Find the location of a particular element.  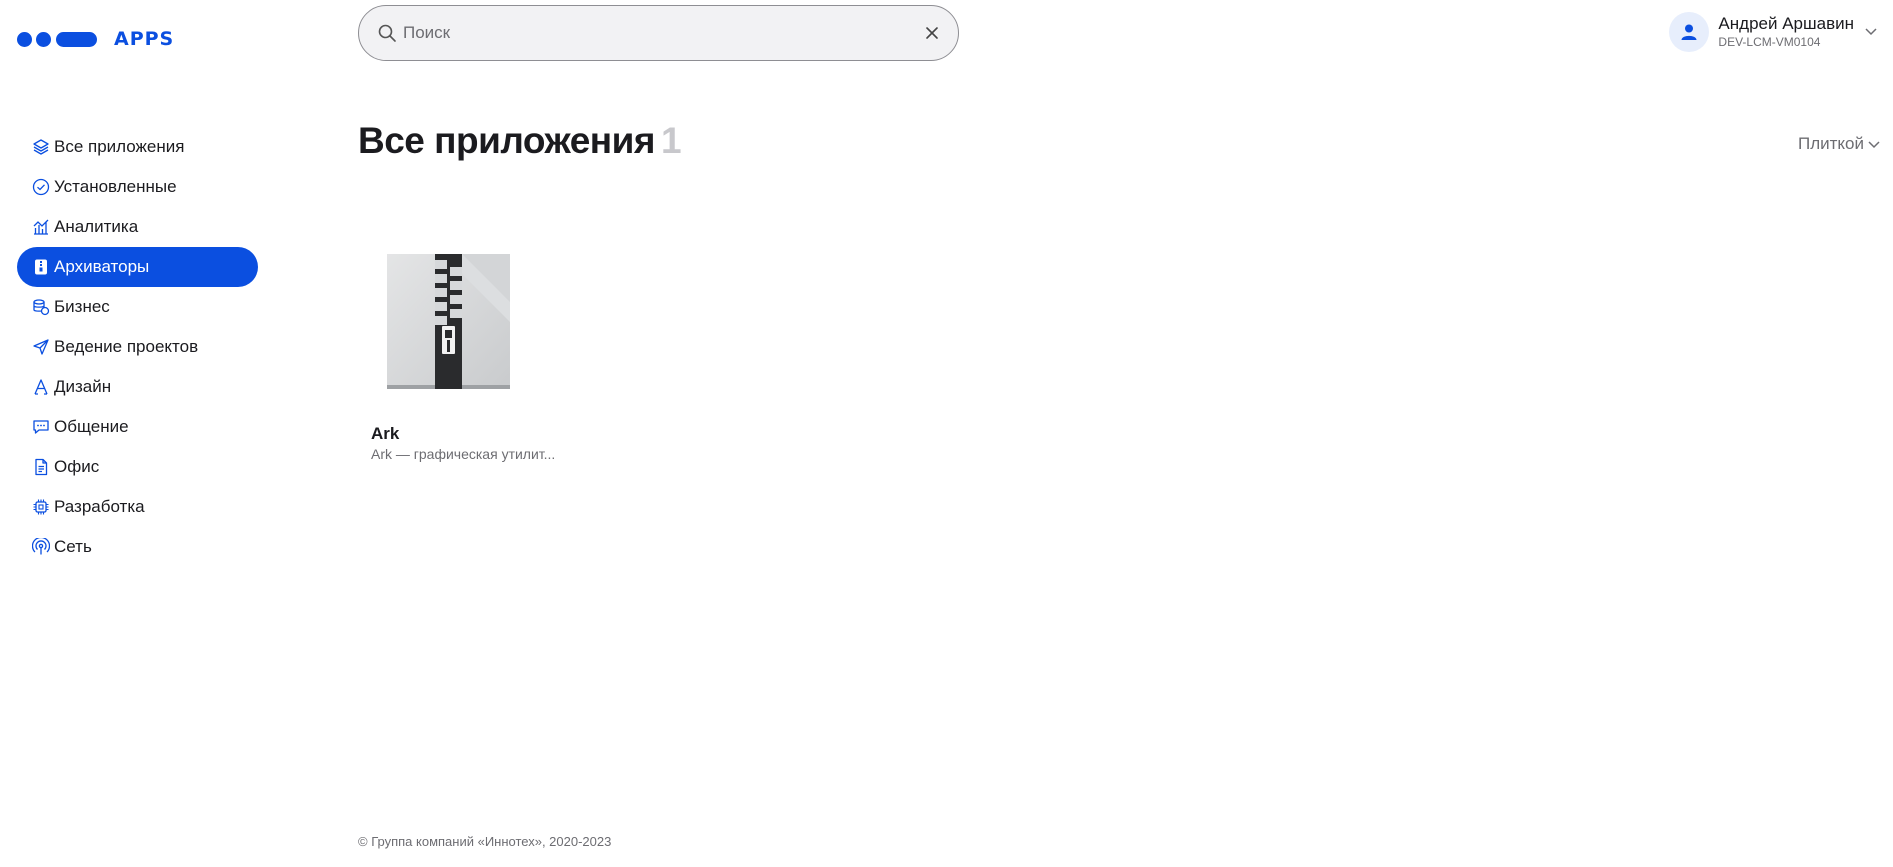

footer-copyright: © Группа компаний «Иннотех», 2020-2023 is located at coordinates (485, 841).